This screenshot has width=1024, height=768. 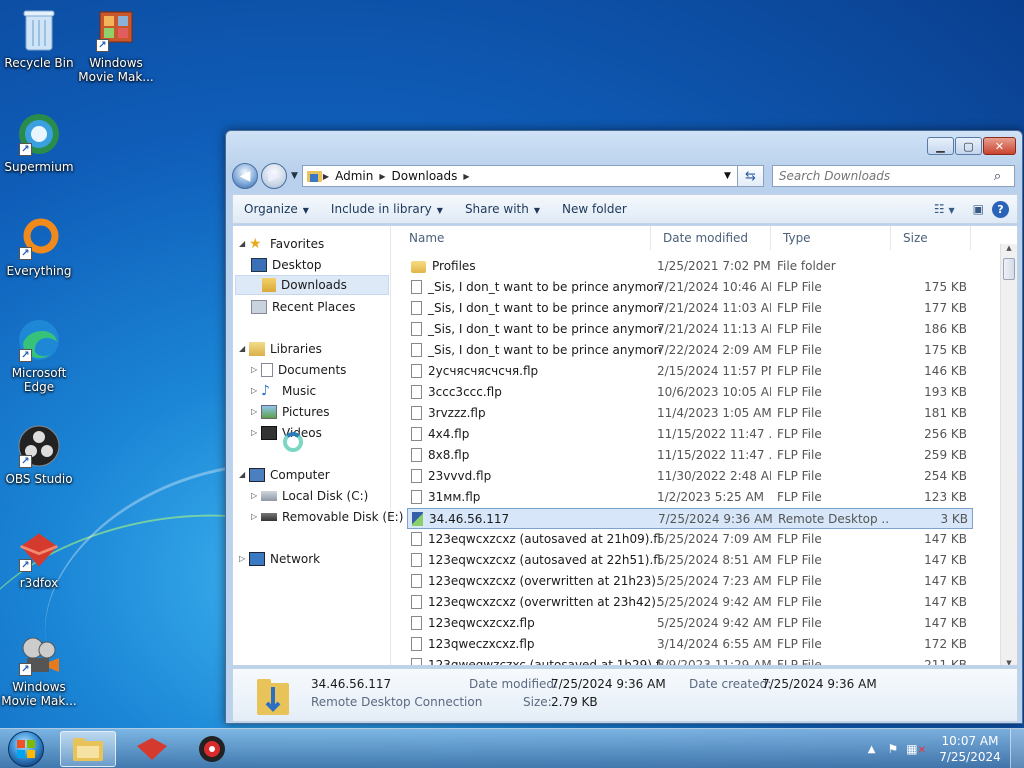 I want to click on scrollbar-thumb, so click(x=1009, y=269).